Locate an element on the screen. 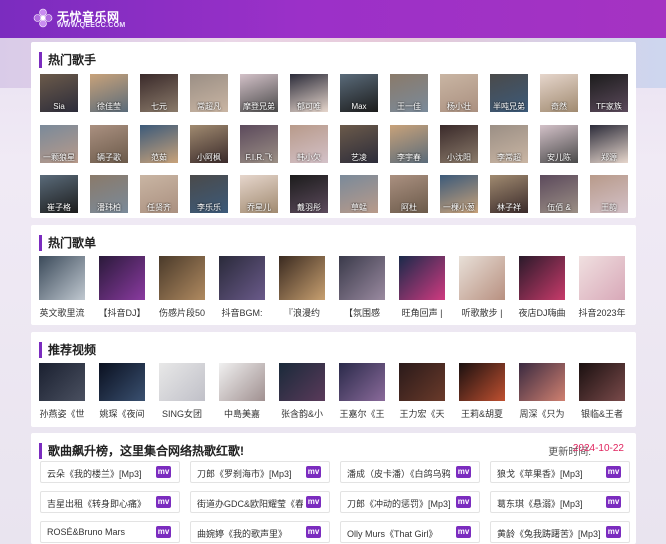 This screenshot has width=666, height=544. singer-card: F.I.R.飞 is located at coordinates (259, 144).